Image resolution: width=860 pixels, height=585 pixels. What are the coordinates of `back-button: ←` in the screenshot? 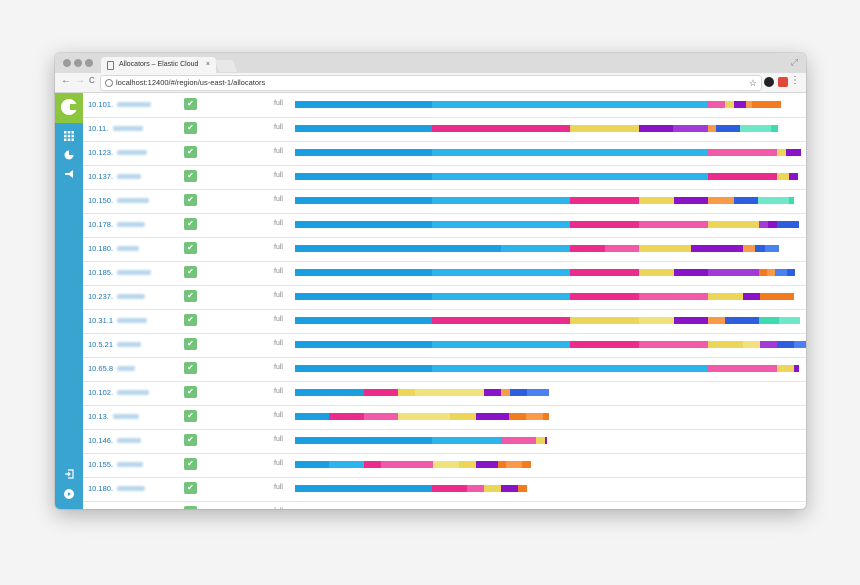 It's located at (66, 80).